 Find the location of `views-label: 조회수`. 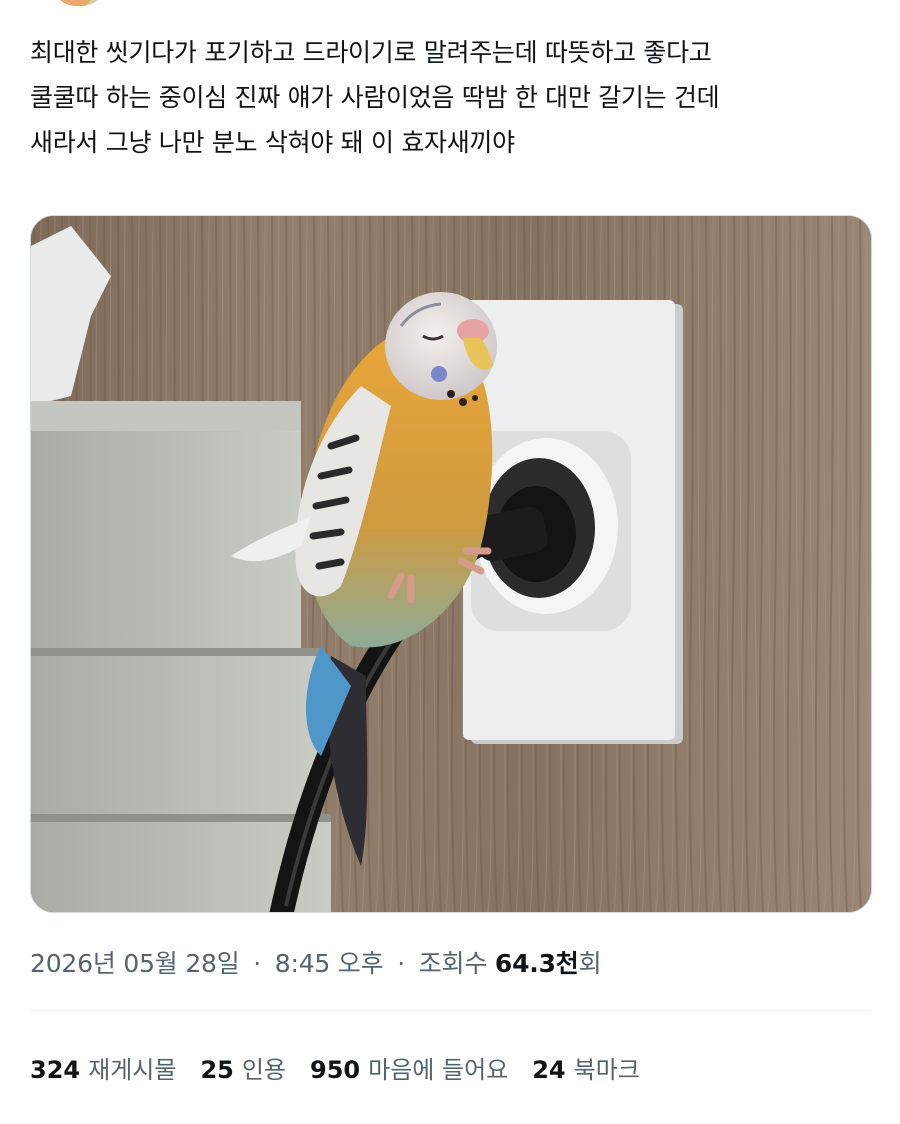

views-label: 조회수 is located at coordinates (453, 963).